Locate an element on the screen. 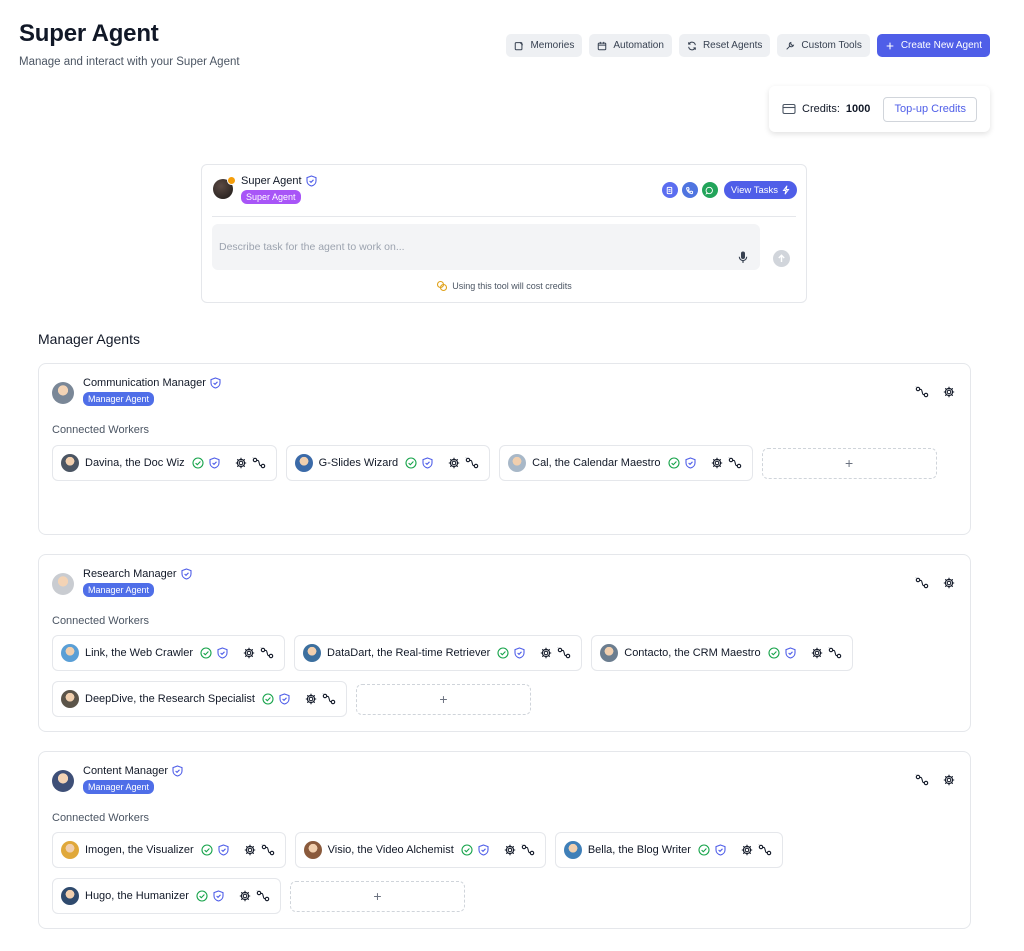 The height and width of the screenshot is (951, 1024). task-input is located at coordinates (486, 247).